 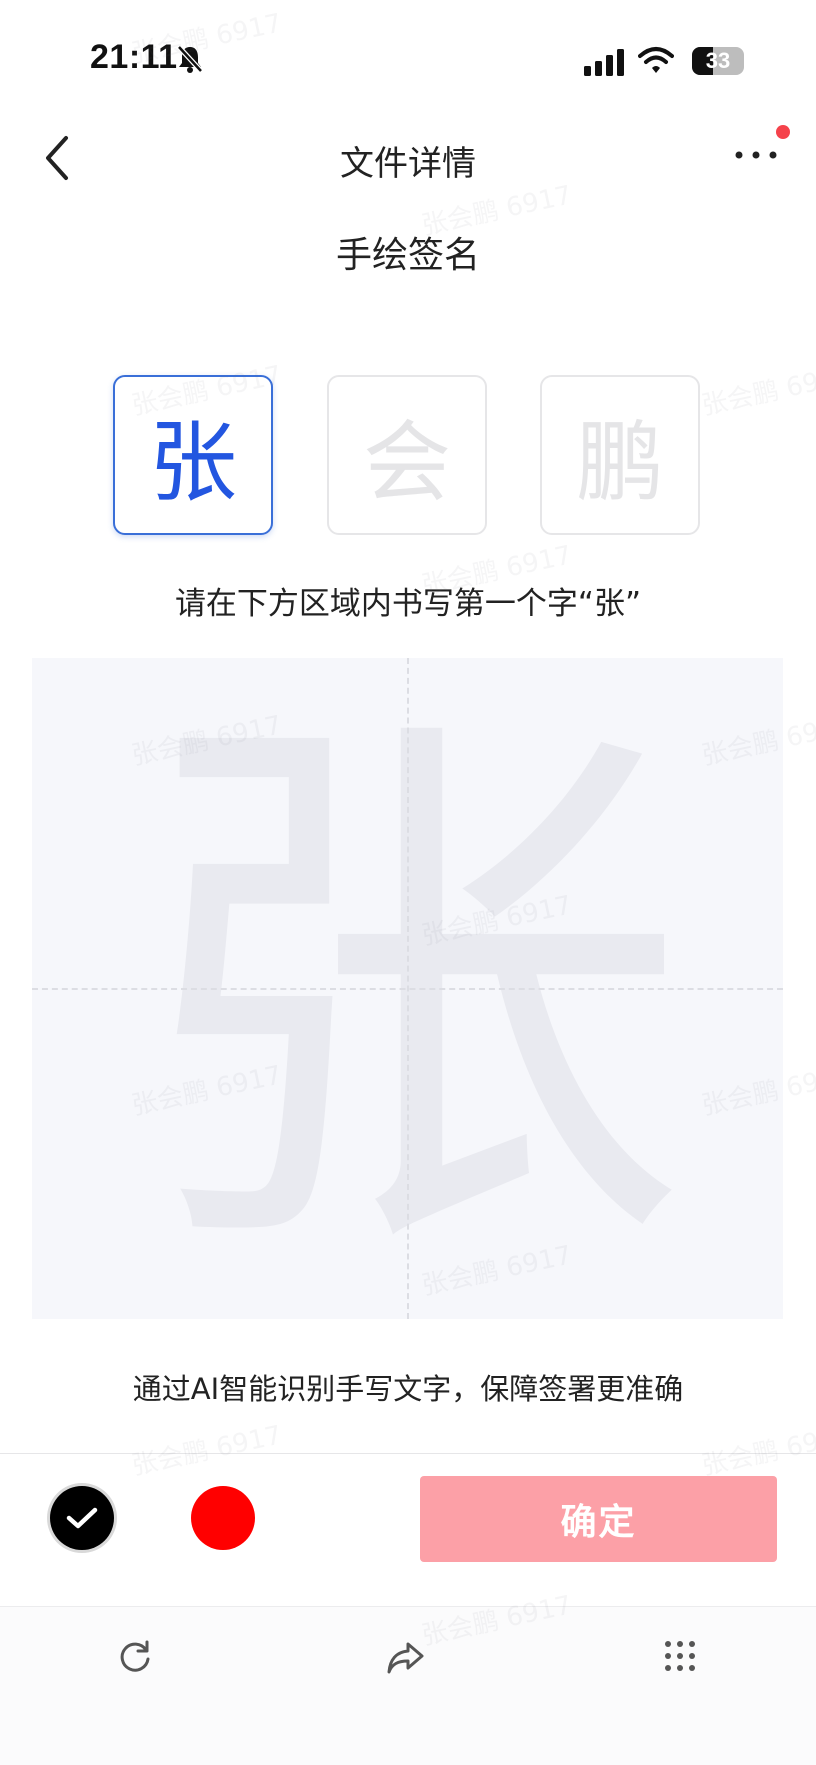 What do you see at coordinates (605, 62) in the screenshot?
I see `signal-icon` at bounding box center [605, 62].